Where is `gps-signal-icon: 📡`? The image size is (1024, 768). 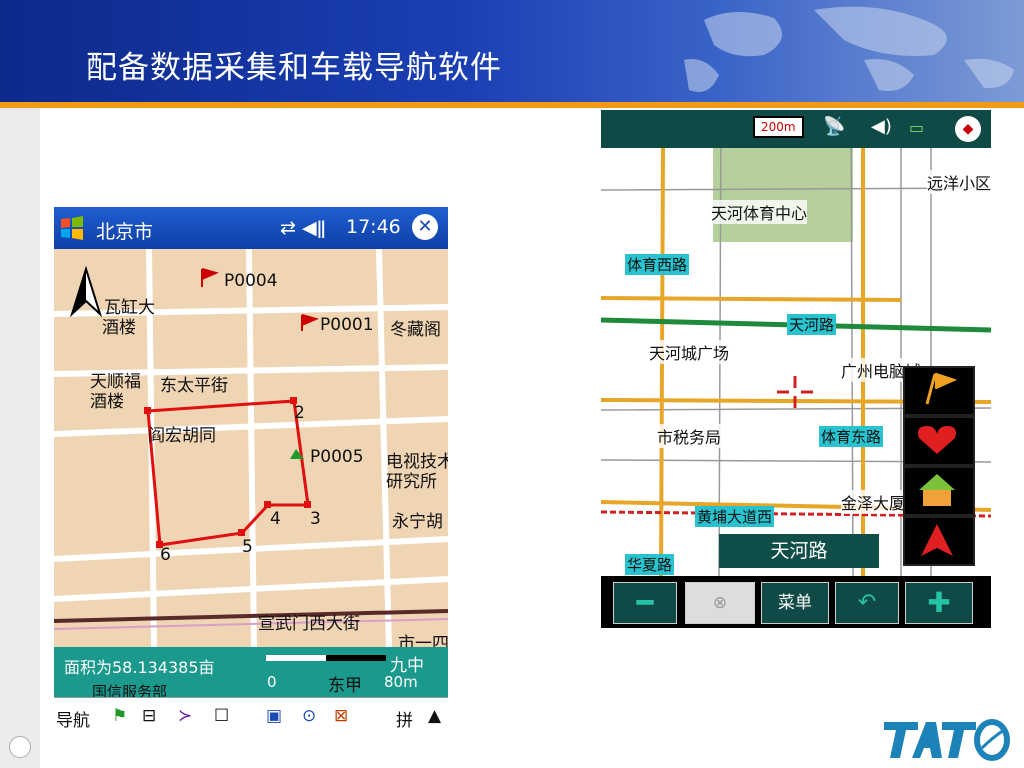 gps-signal-icon: 📡 is located at coordinates (834, 126).